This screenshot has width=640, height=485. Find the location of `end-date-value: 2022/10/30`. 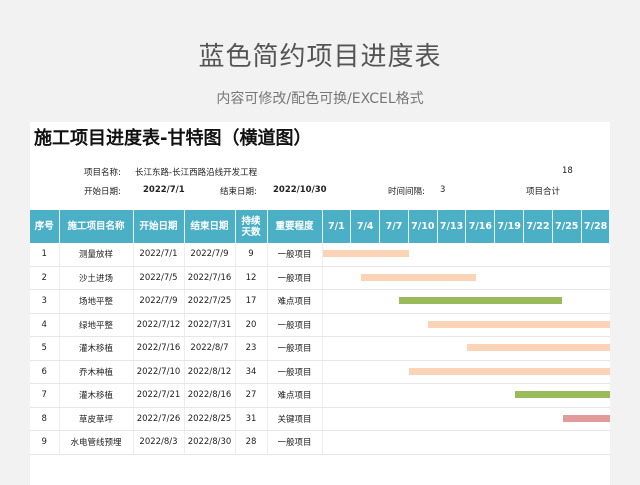

end-date-value: 2022/10/30 is located at coordinates (300, 190).